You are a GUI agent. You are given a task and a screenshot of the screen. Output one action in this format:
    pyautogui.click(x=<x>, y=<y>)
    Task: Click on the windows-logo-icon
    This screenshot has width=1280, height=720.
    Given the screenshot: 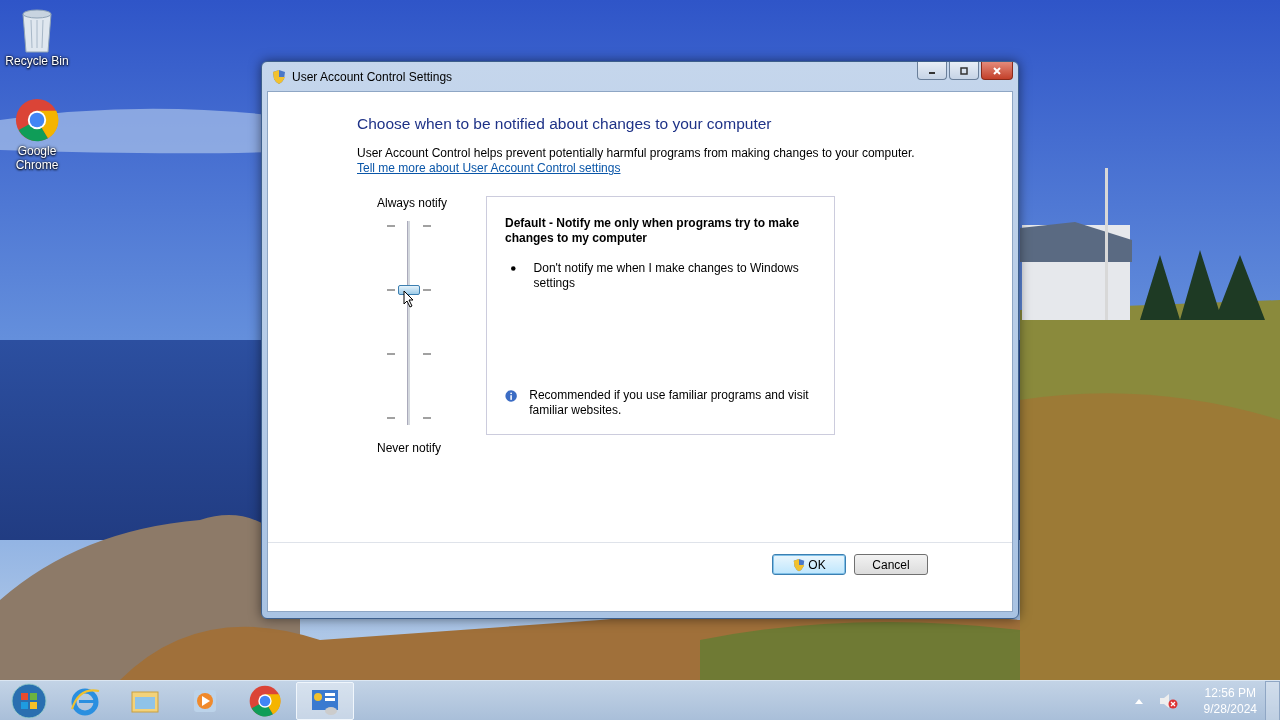 What is the action you would take?
    pyautogui.click(x=29, y=700)
    